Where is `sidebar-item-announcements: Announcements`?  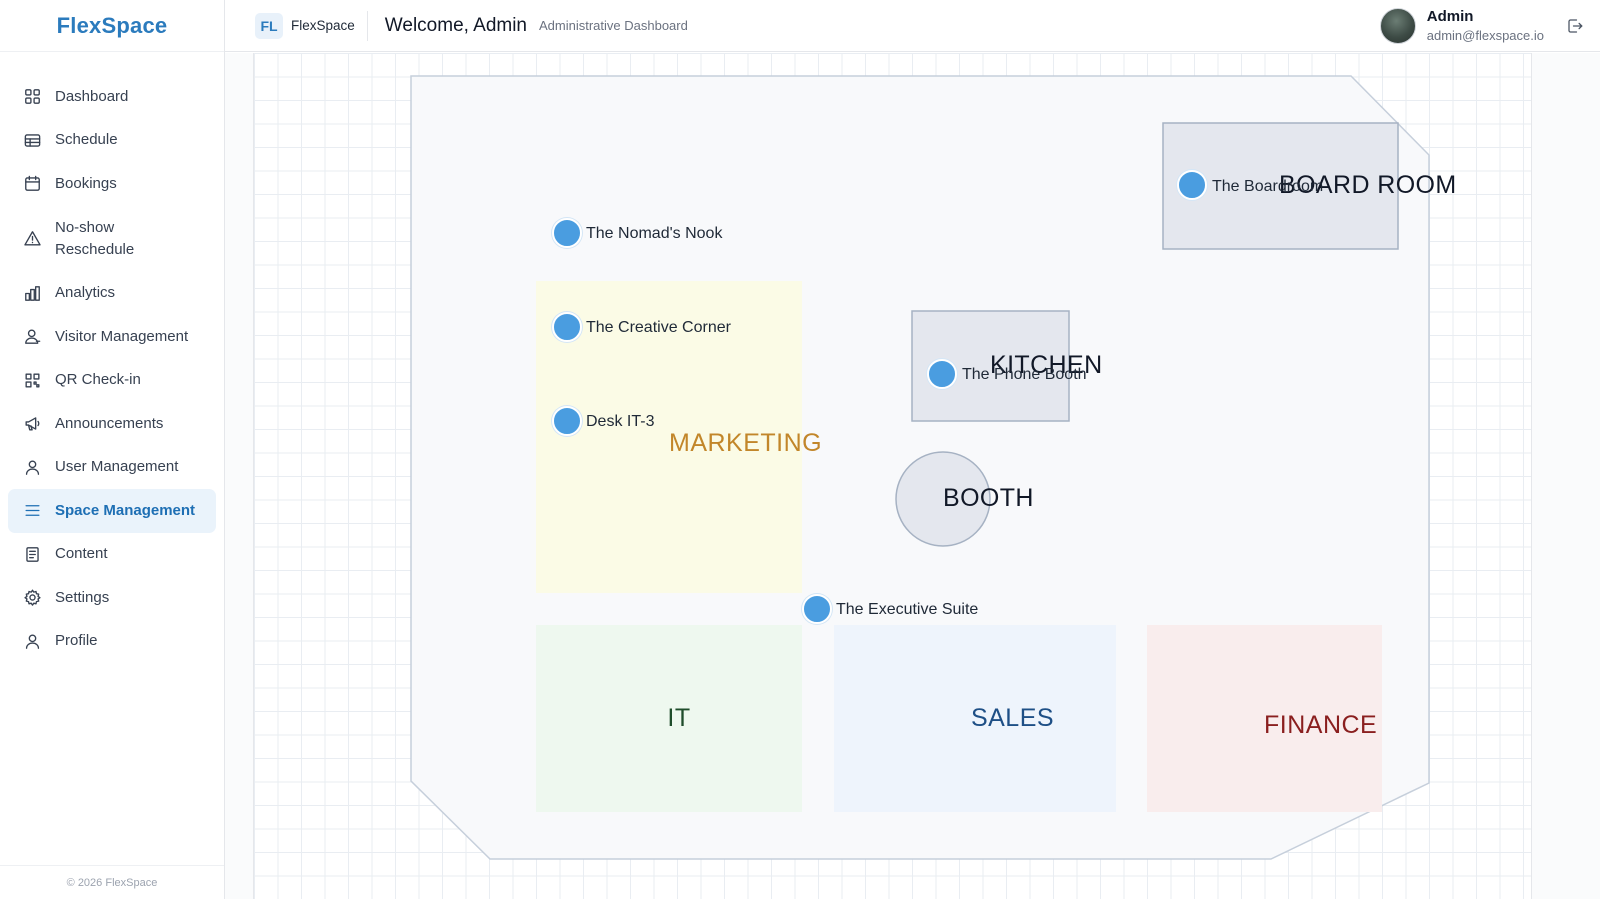 sidebar-item-announcements: Announcements is located at coordinates (112, 424).